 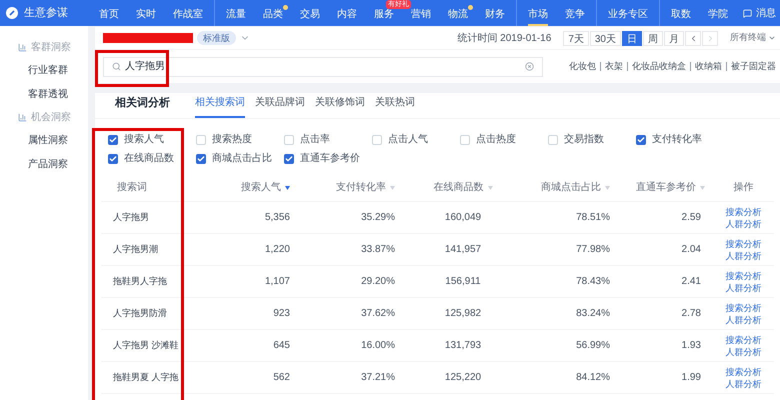 What do you see at coordinates (681, 17) in the screenshot?
I see `nav-item: 取数` at bounding box center [681, 17].